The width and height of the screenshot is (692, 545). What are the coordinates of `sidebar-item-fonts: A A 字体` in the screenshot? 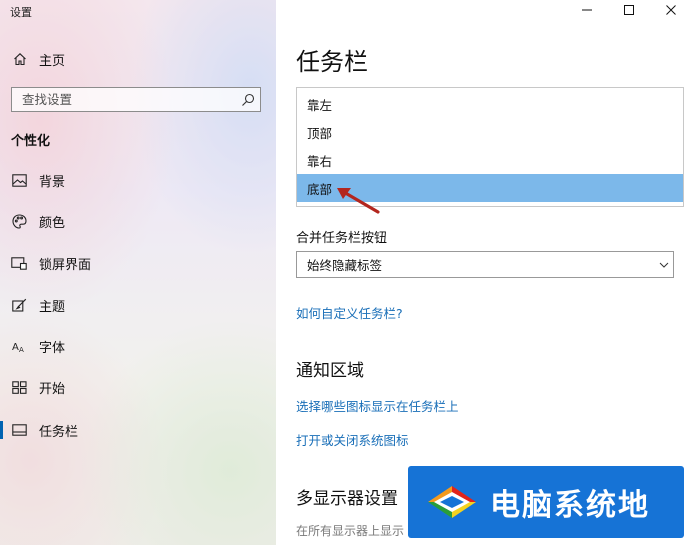 It's located at (138, 346).